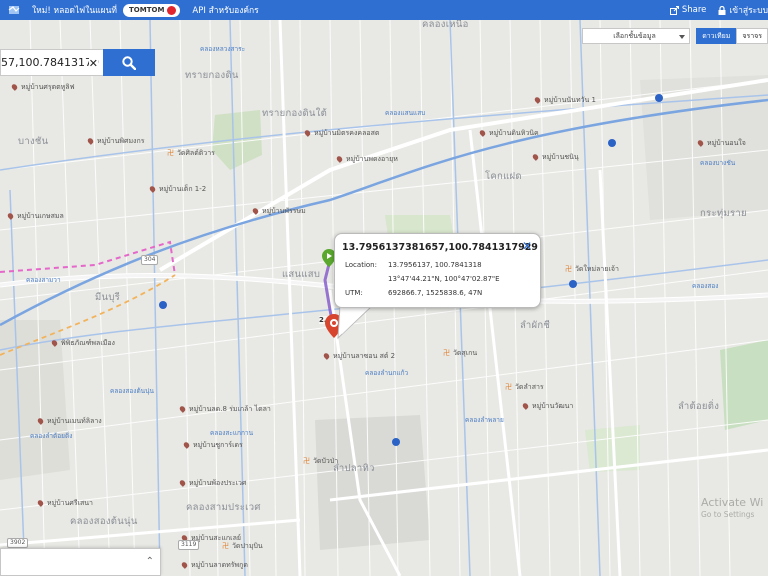 The width and height of the screenshot is (768, 576). I want to click on expand-panel-icon: ⌃, so click(150, 561).